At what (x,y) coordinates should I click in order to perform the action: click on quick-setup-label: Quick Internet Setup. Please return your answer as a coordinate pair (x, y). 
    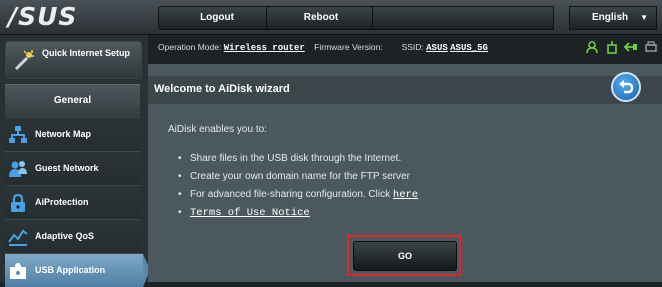
    Looking at the image, I should click on (86, 53).